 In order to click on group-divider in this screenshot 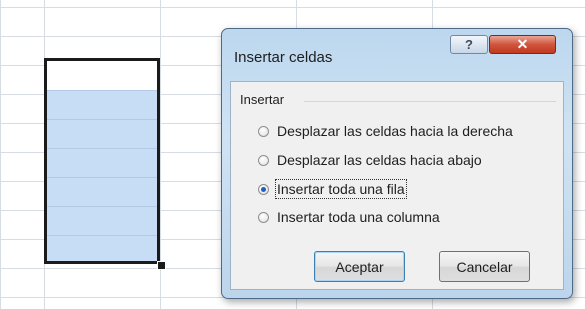, I will do `click(430, 101)`.